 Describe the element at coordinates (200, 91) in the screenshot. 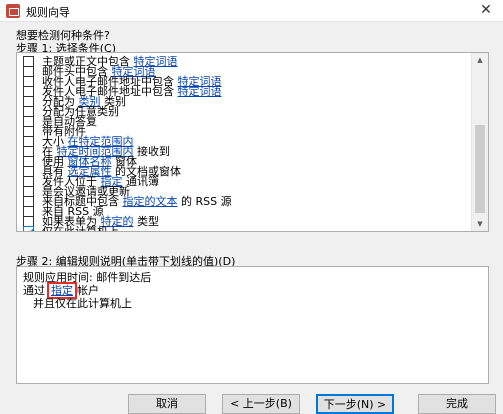

I see `condition-value-link: 特定词语` at that location.